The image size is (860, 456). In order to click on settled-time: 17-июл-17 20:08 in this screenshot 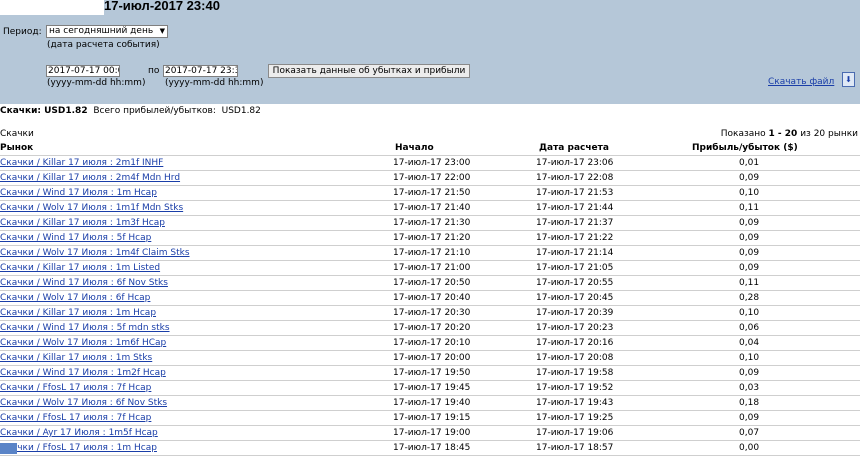, I will do `click(575, 358)`.